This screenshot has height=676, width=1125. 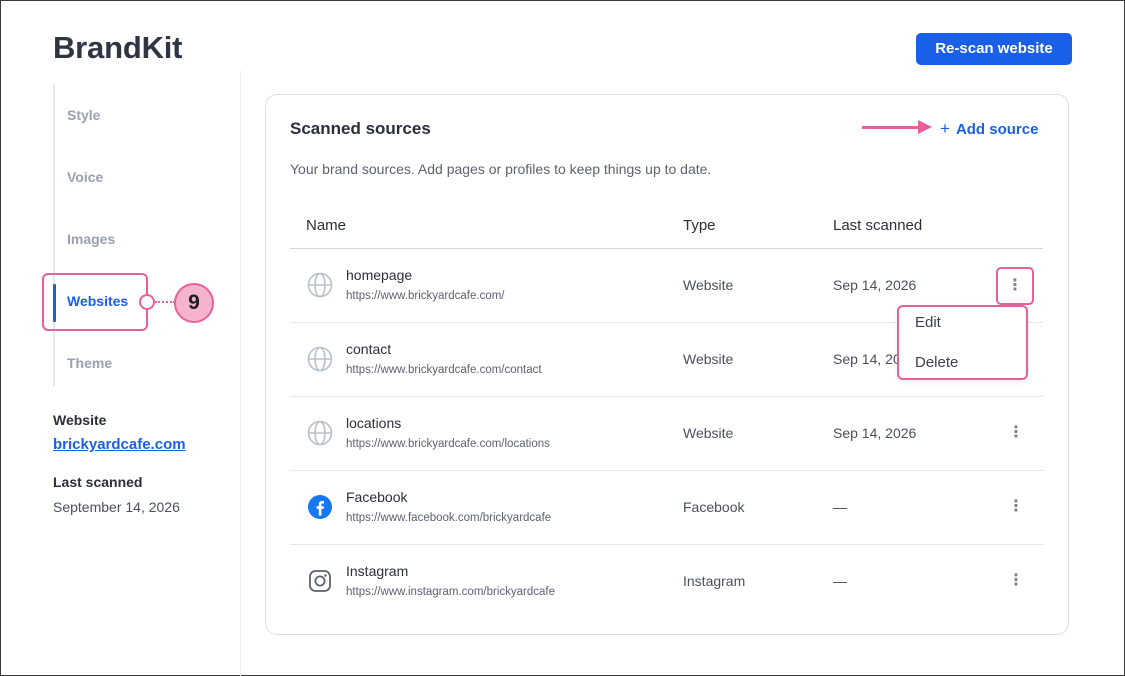 I want to click on sidebar-divider, so click(x=240, y=373).